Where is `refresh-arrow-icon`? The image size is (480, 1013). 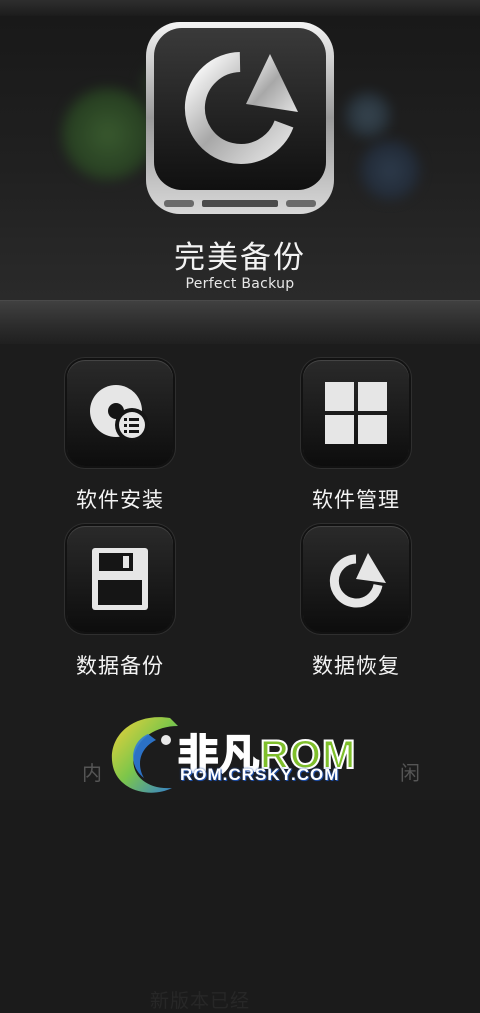 refresh-arrow-icon is located at coordinates (240, 118).